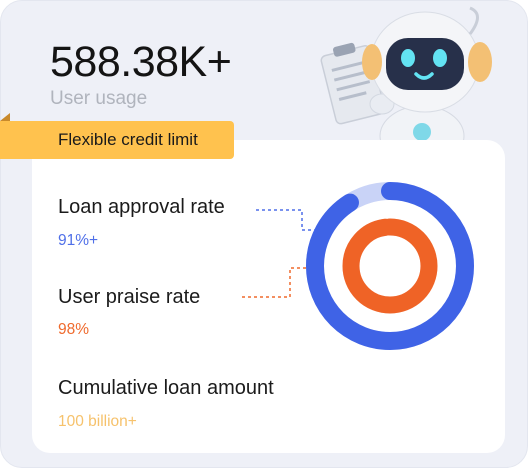 This screenshot has height=468, width=528. Describe the element at coordinates (141, 207) in the screenshot. I see `loan-approval-label: Loan approval rate` at that location.